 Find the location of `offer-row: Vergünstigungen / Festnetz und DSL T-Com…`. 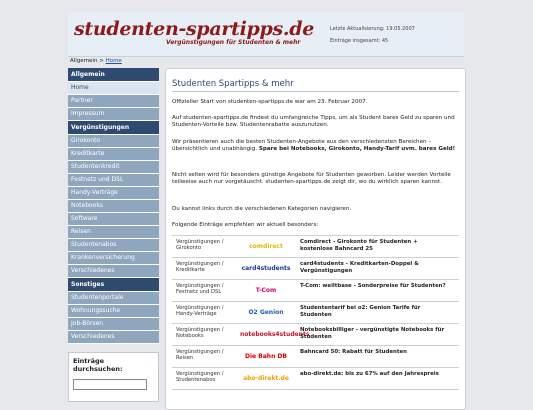

offer-row: Vergünstigungen / Festnetz und DSL T-Com… is located at coordinates (315, 291).